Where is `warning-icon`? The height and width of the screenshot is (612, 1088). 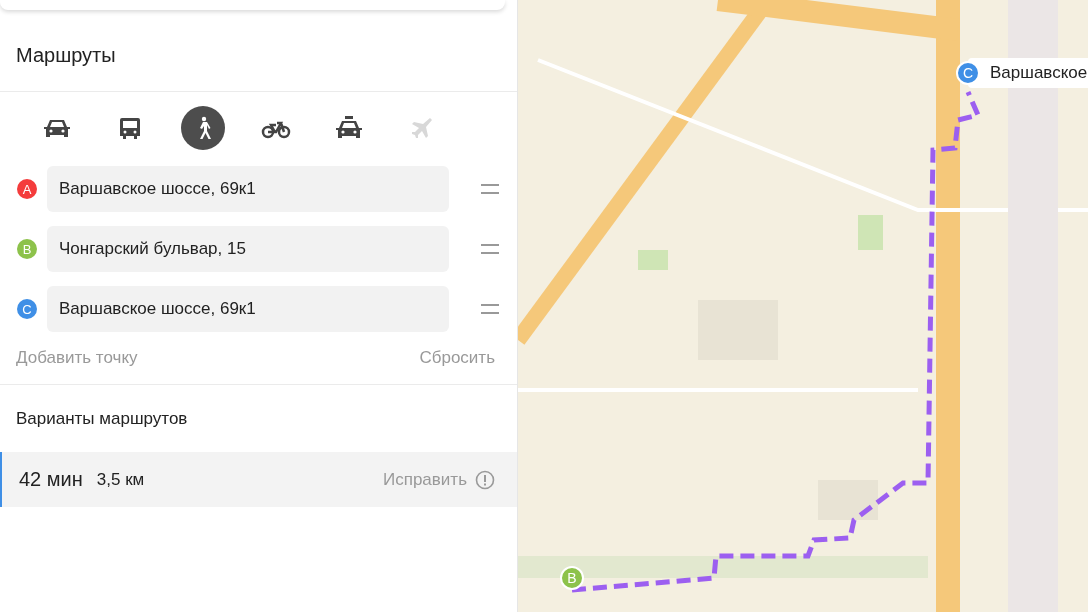 warning-icon is located at coordinates (485, 479).